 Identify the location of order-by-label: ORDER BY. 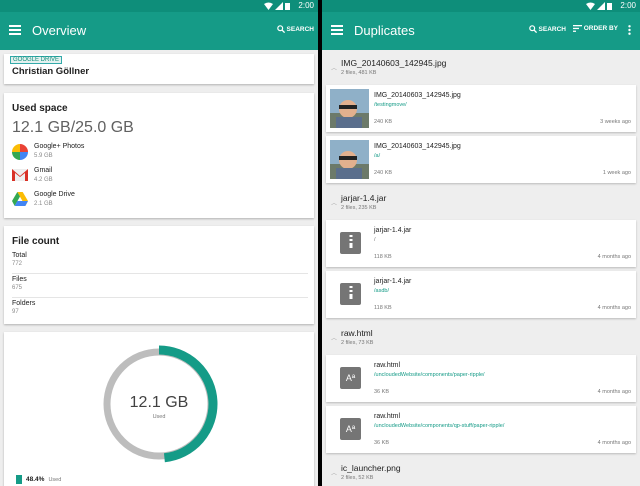
(600, 28).